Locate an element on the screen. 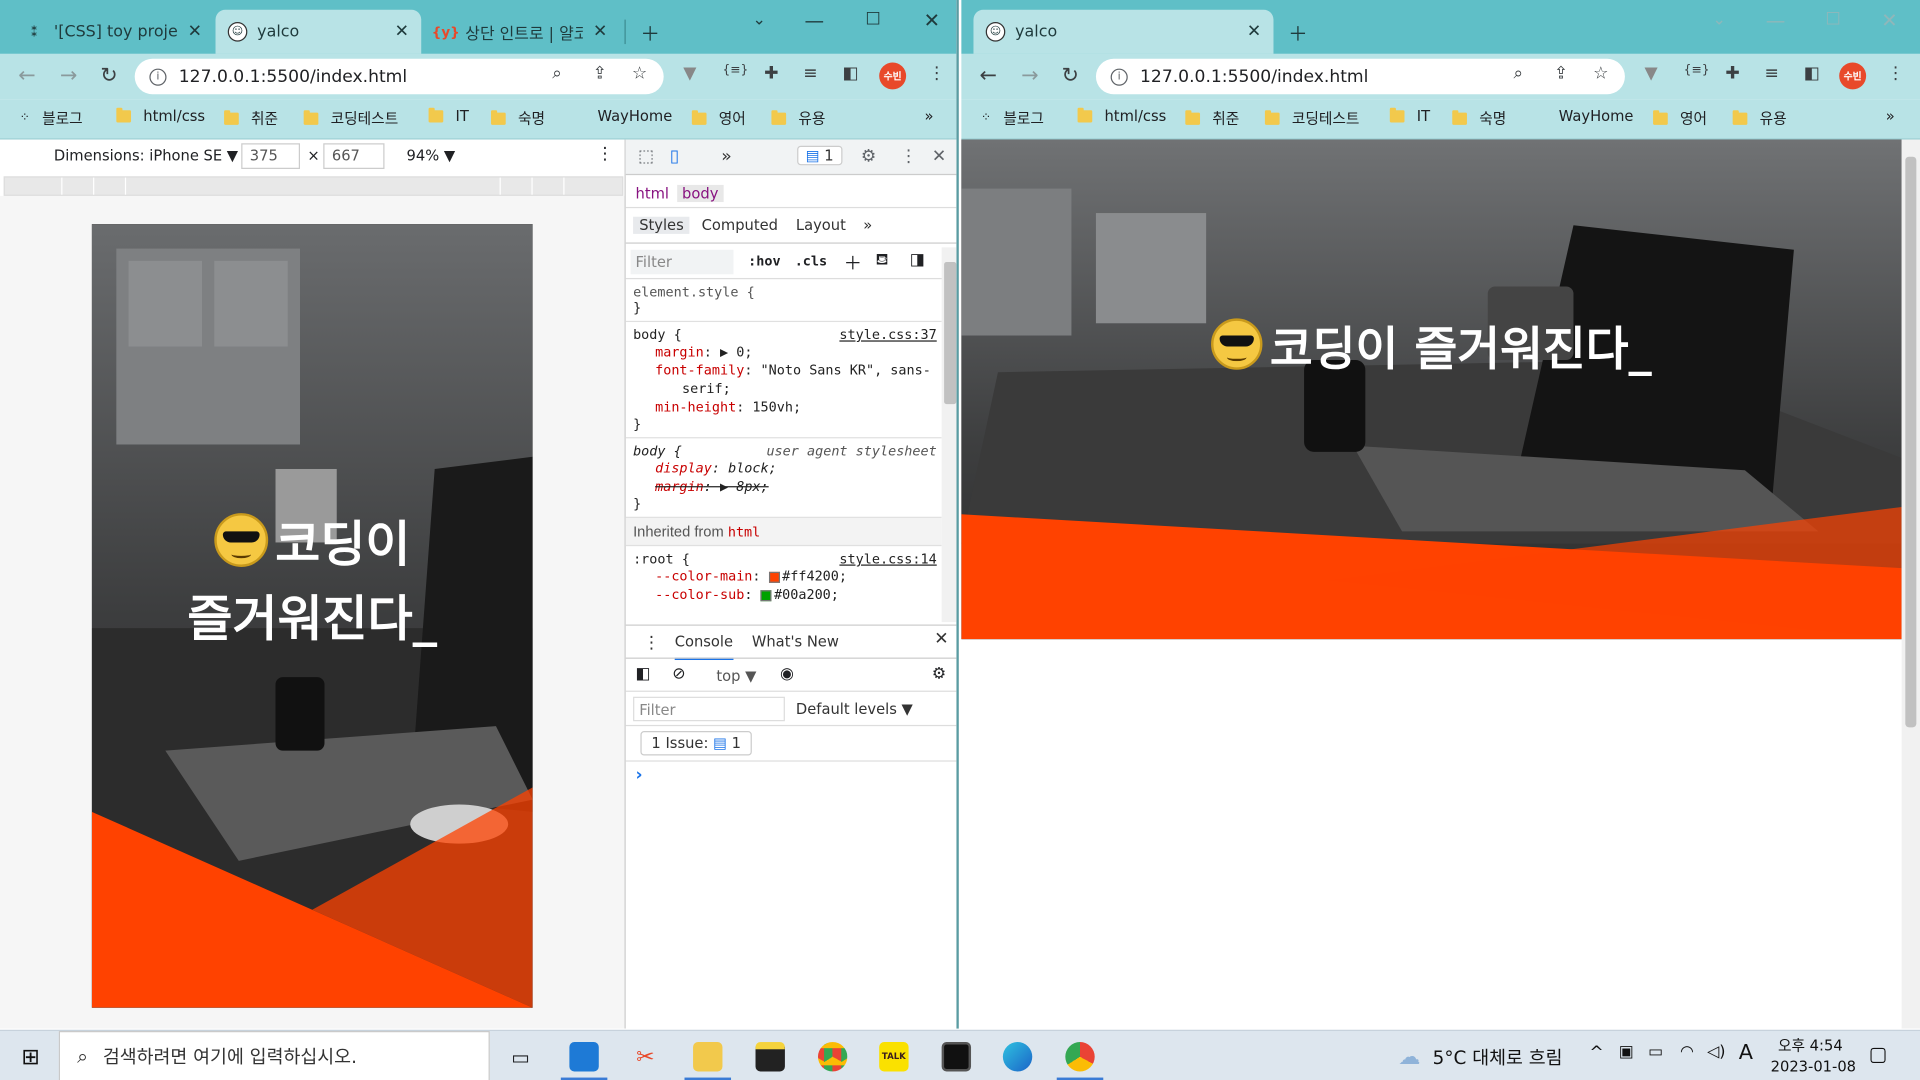 The width and height of the screenshot is (1920, 1080). new-rule-icon: ＋ is located at coordinates (853, 263).